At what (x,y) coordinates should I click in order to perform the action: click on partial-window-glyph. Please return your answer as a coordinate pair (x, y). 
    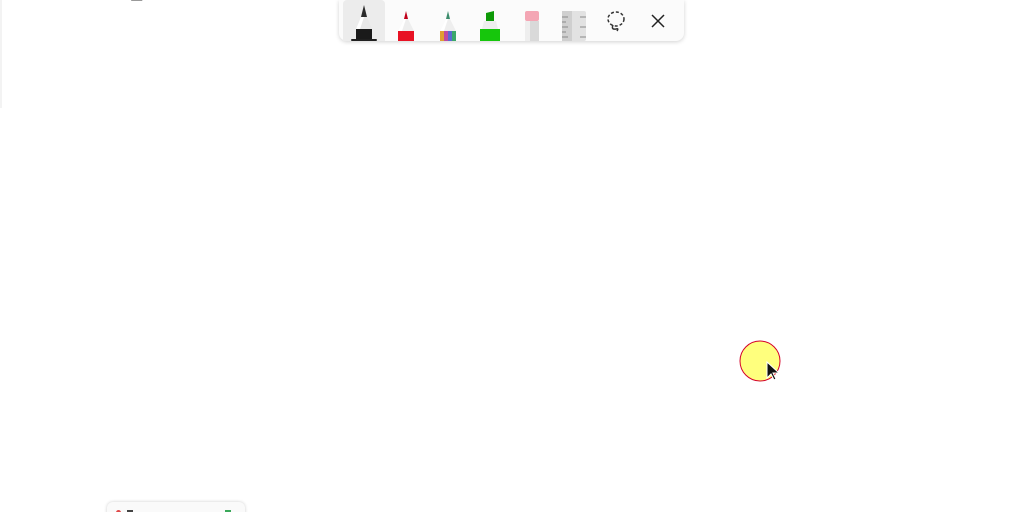
    Looking at the image, I should click on (137, 0).